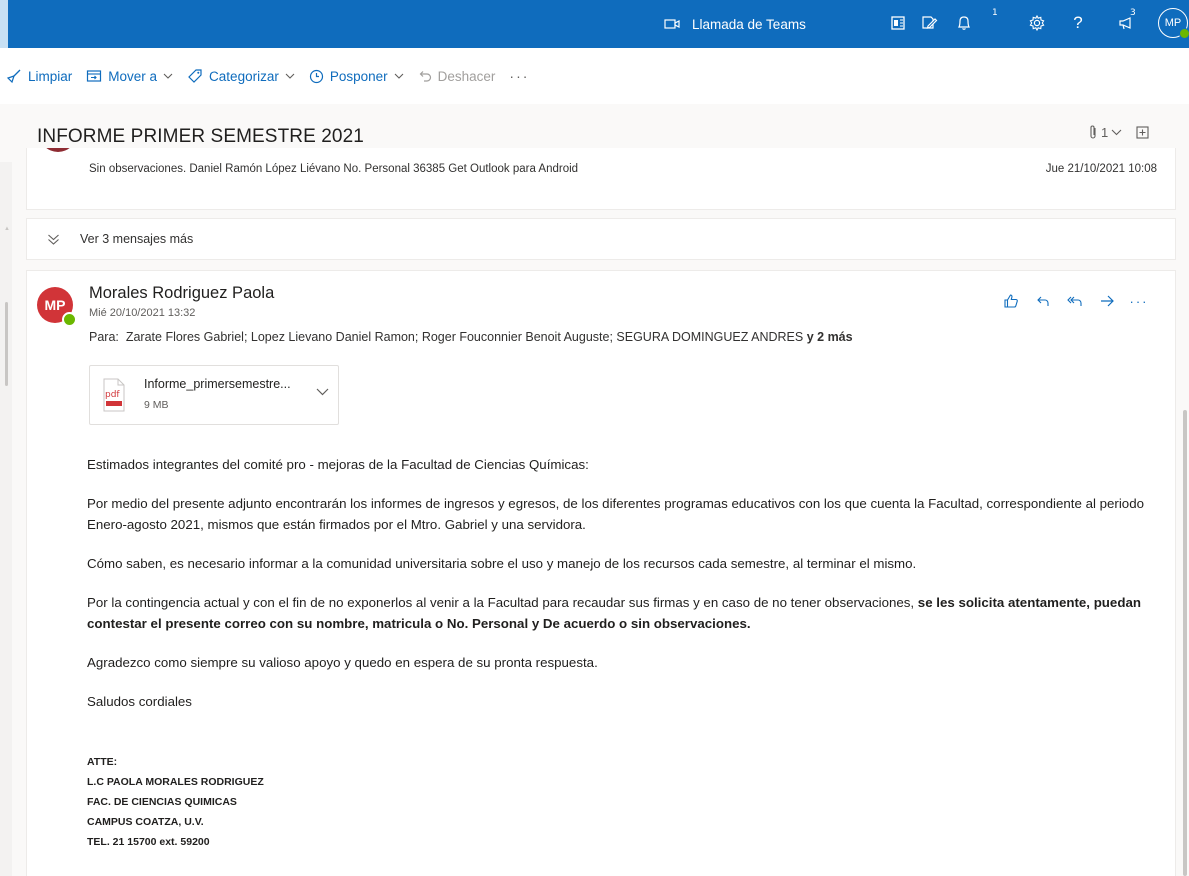  Describe the element at coordinates (102, 762) in the screenshot. I see `signature-line: ATTE:` at that location.